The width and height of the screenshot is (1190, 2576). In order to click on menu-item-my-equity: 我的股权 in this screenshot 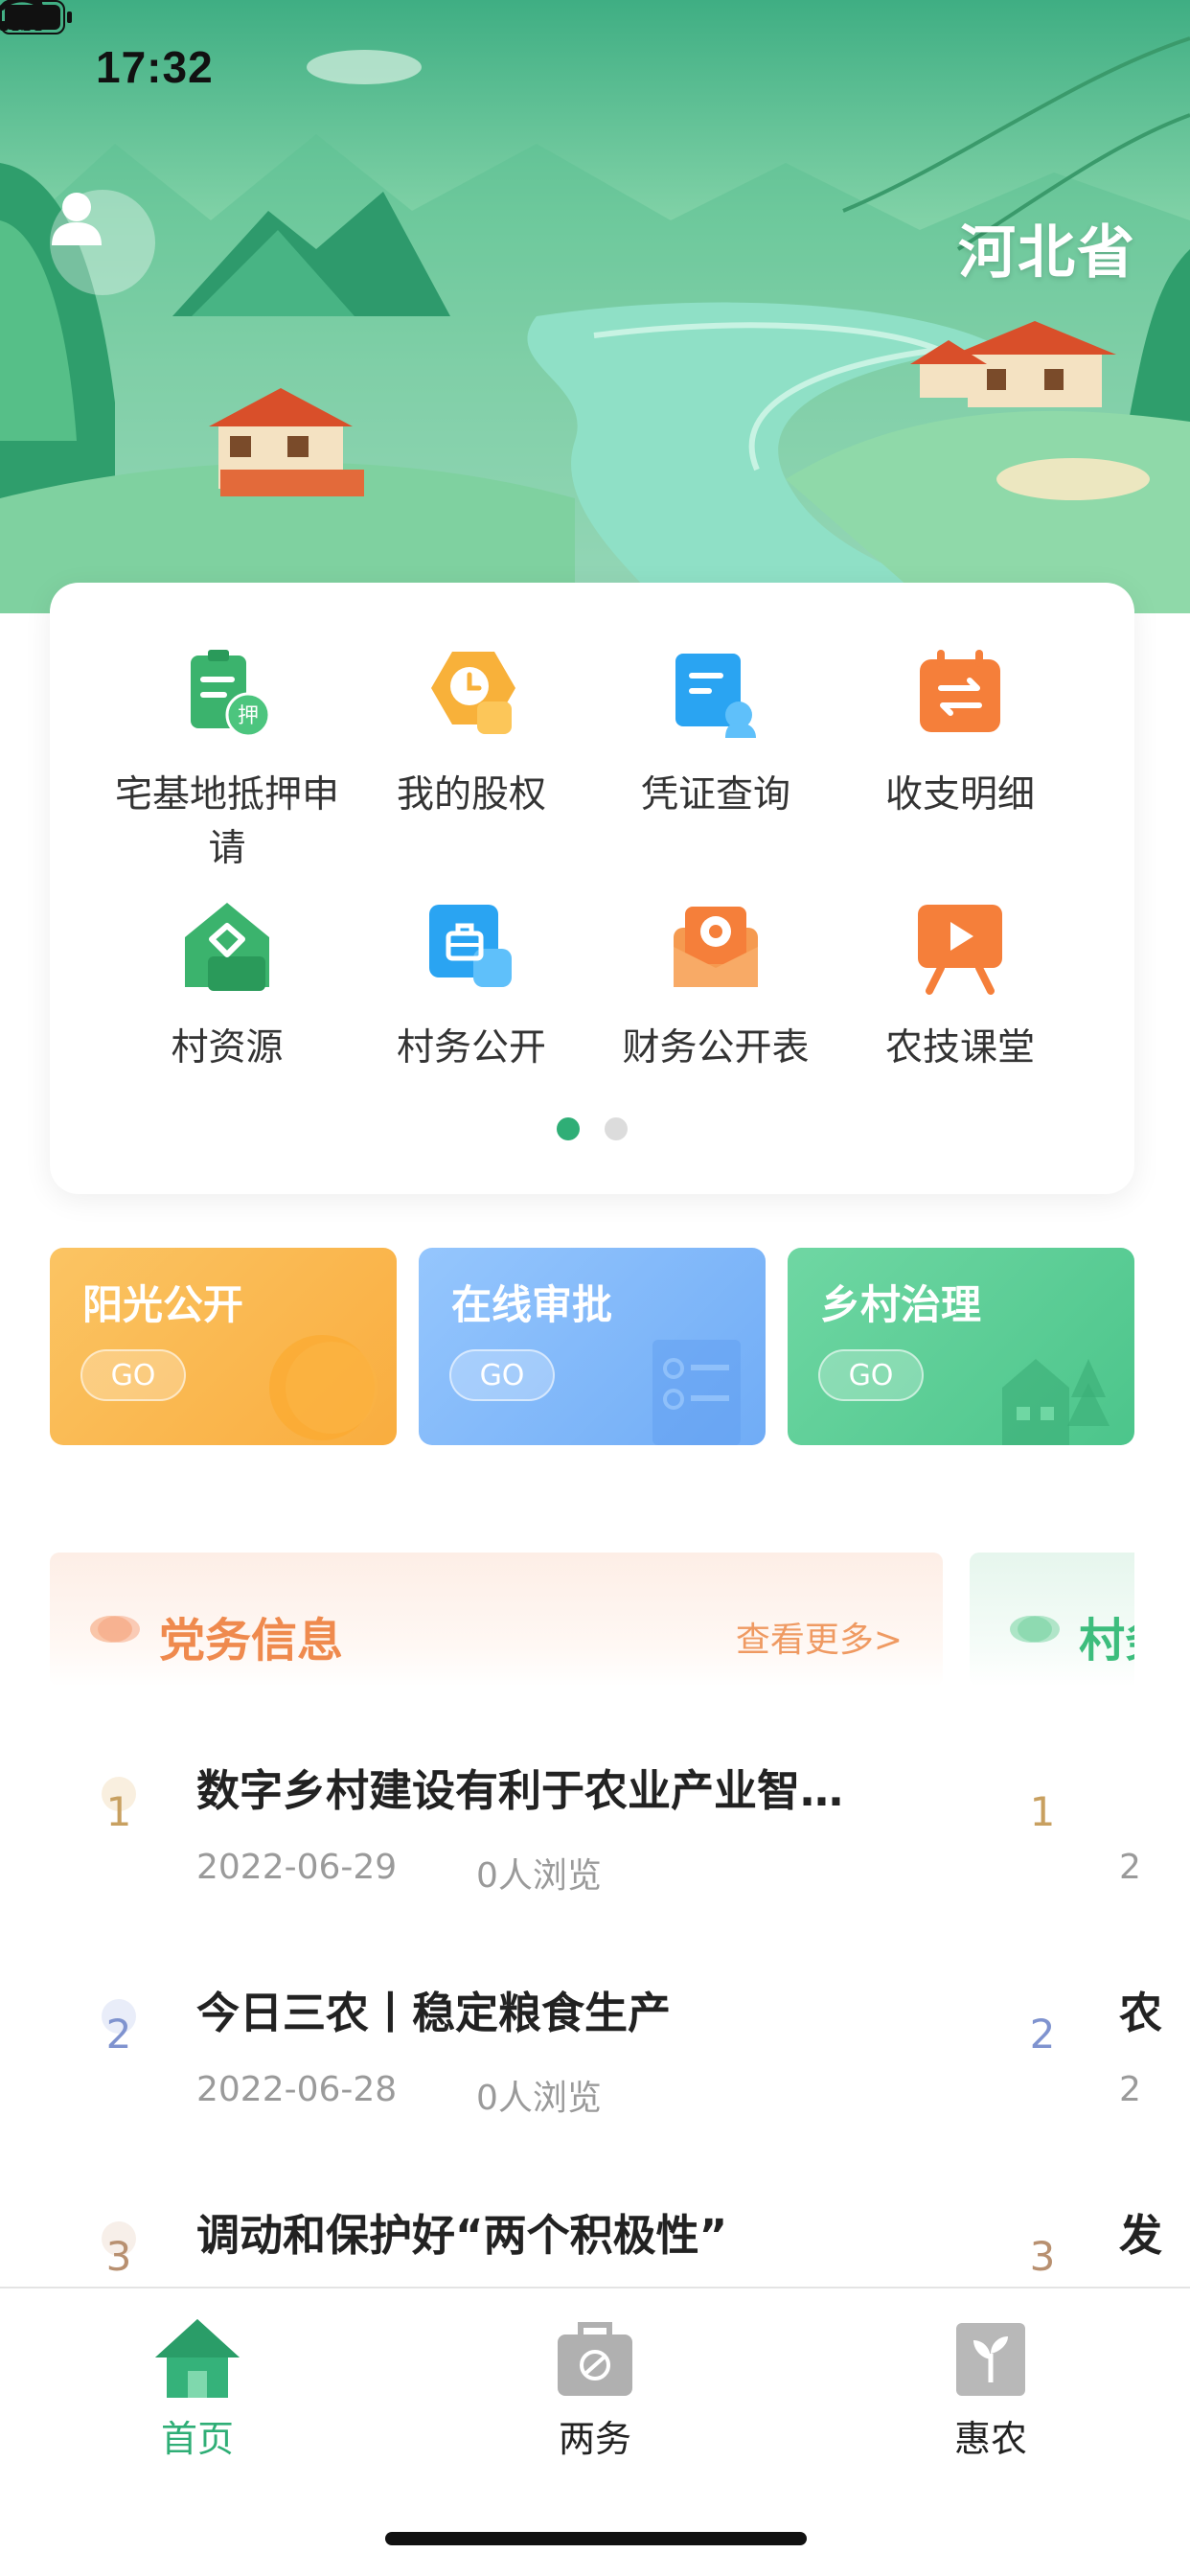, I will do `click(472, 734)`.